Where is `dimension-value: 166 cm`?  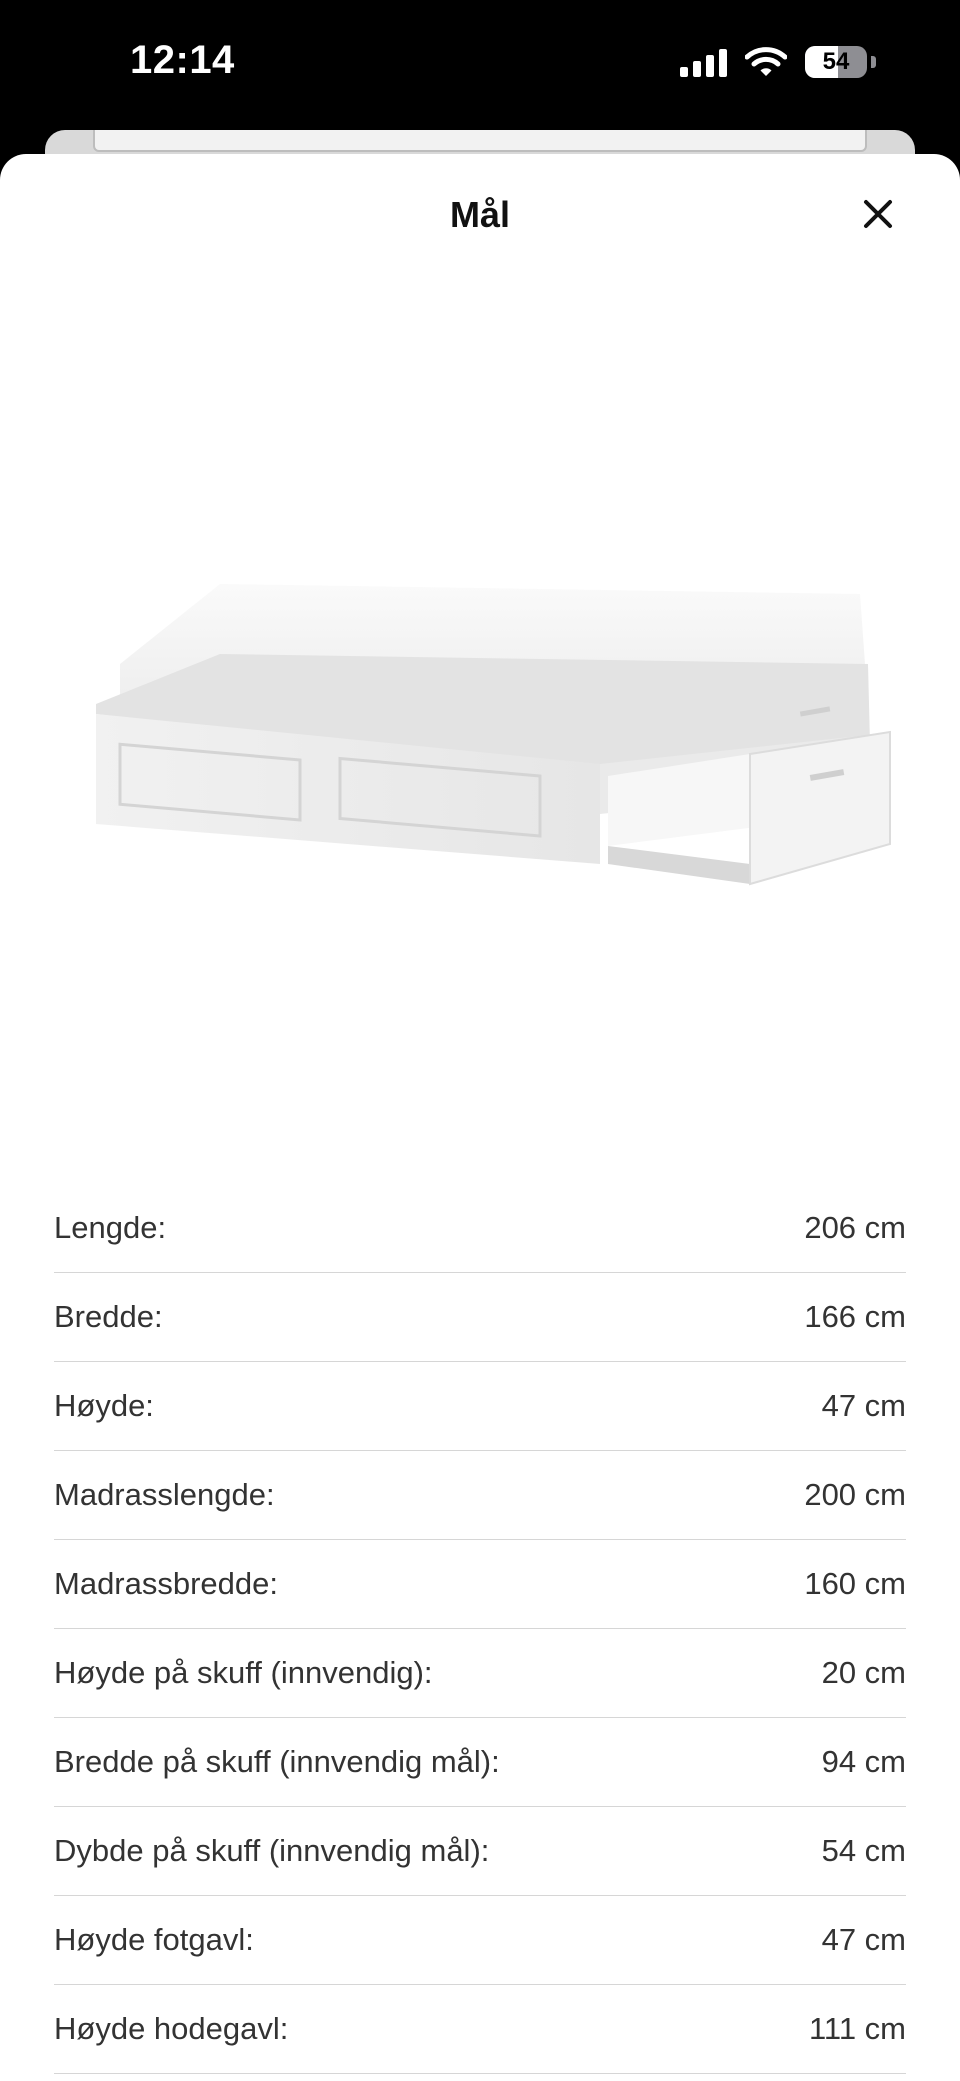
dimension-value: 166 cm is located at coordinates (855, 1316).